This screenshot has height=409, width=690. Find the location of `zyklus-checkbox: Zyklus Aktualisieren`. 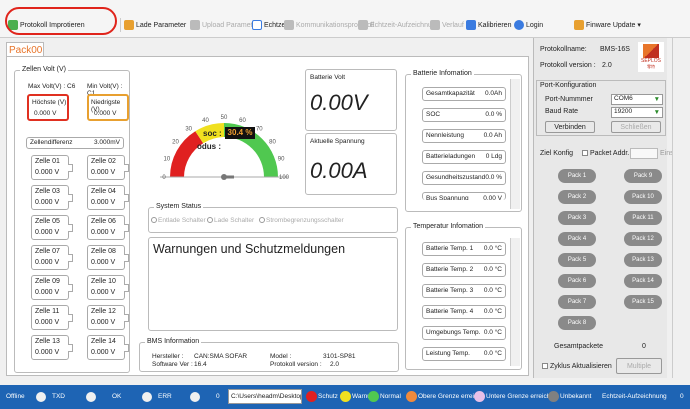

zyklus-checkbox: Zyklus Aktualisieren is located at coordinates (577, 366).